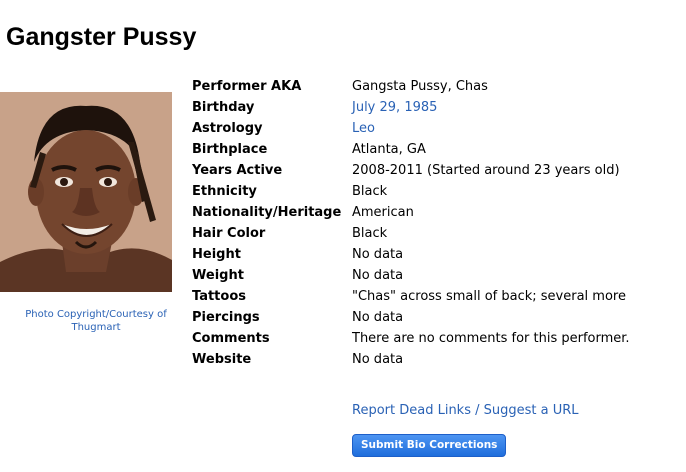  I want to click on bio-value: 2008-2011 (Started around 23 years old), so click(486, 170).